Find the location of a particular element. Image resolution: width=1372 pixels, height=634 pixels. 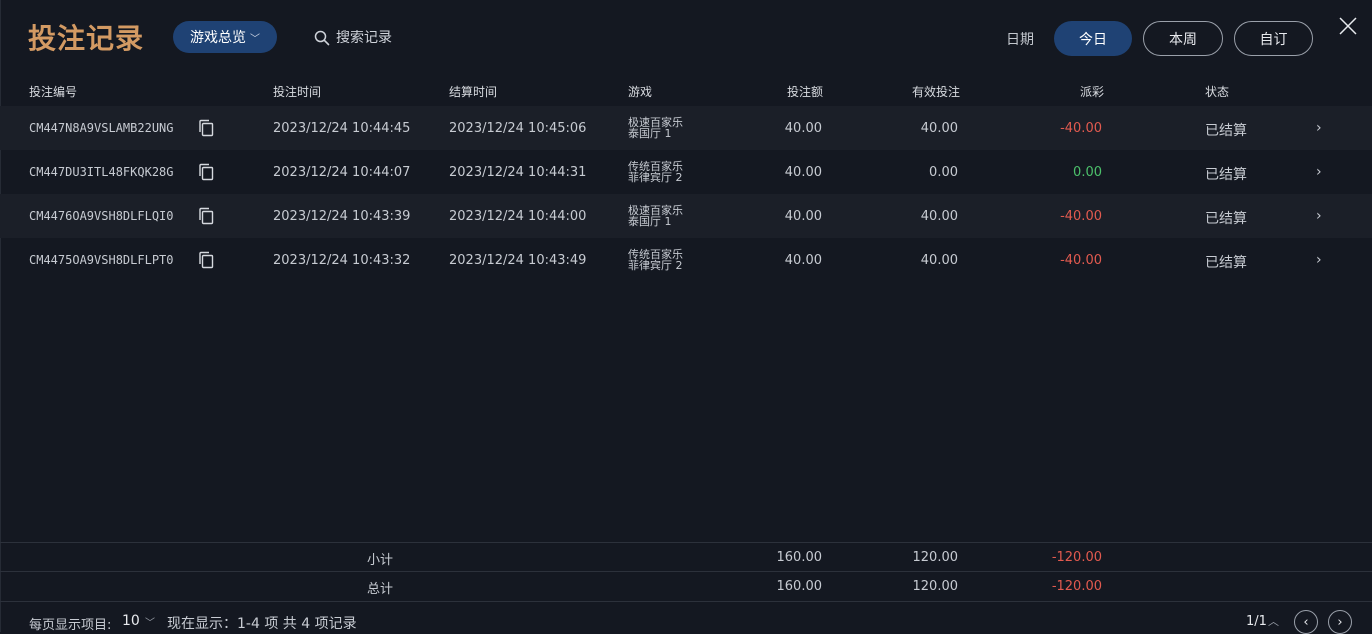

settle-time: 2023/12/24 10:45:06 is located at coordinates (518, 128).